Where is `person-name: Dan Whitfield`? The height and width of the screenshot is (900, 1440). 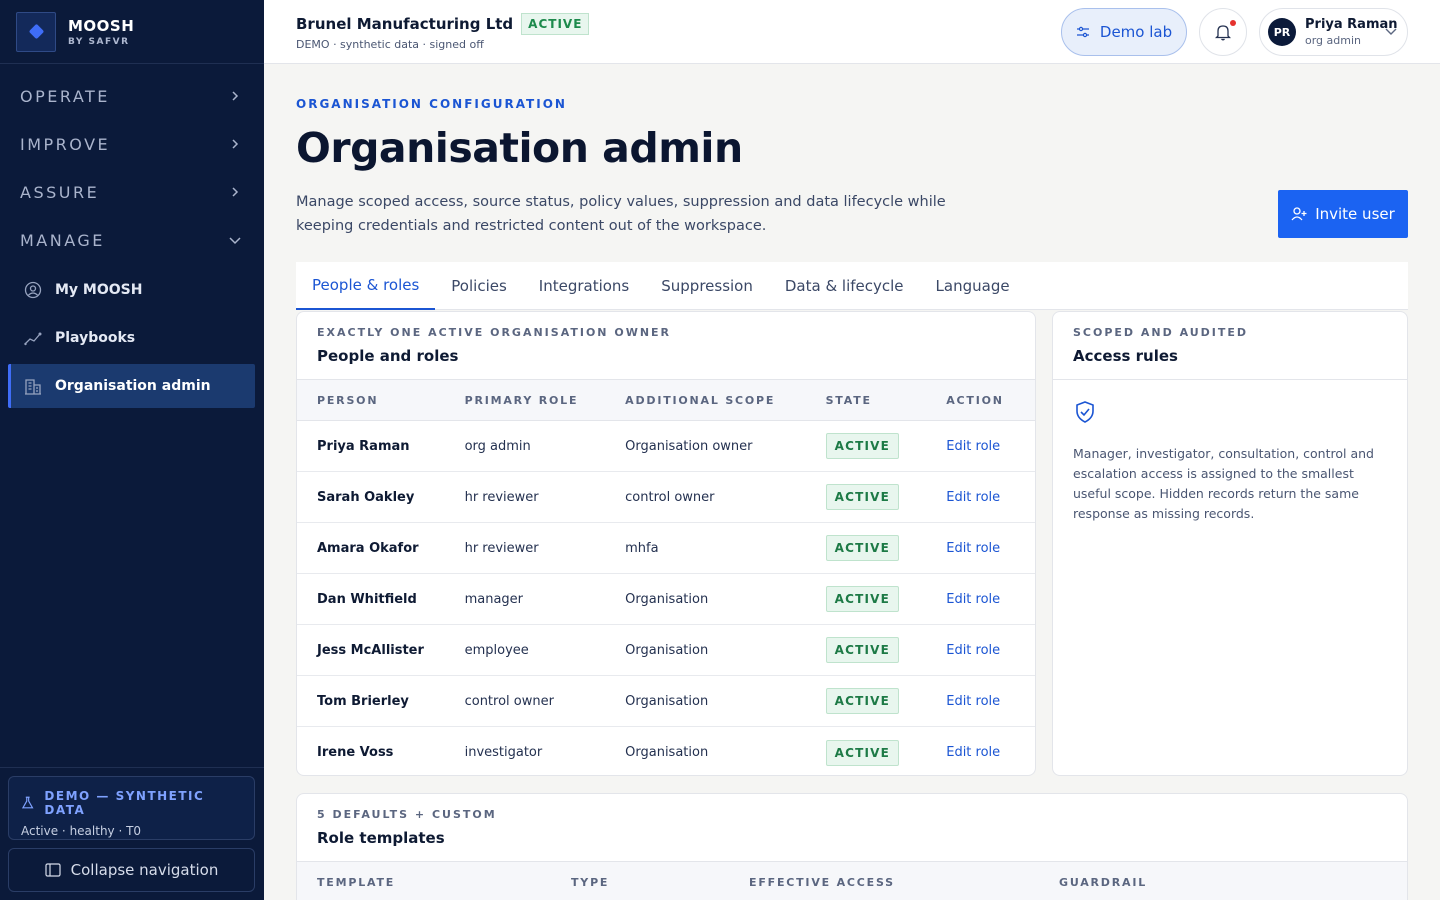 person-name: Dan Whitfield is located at coordinates (367, 599).